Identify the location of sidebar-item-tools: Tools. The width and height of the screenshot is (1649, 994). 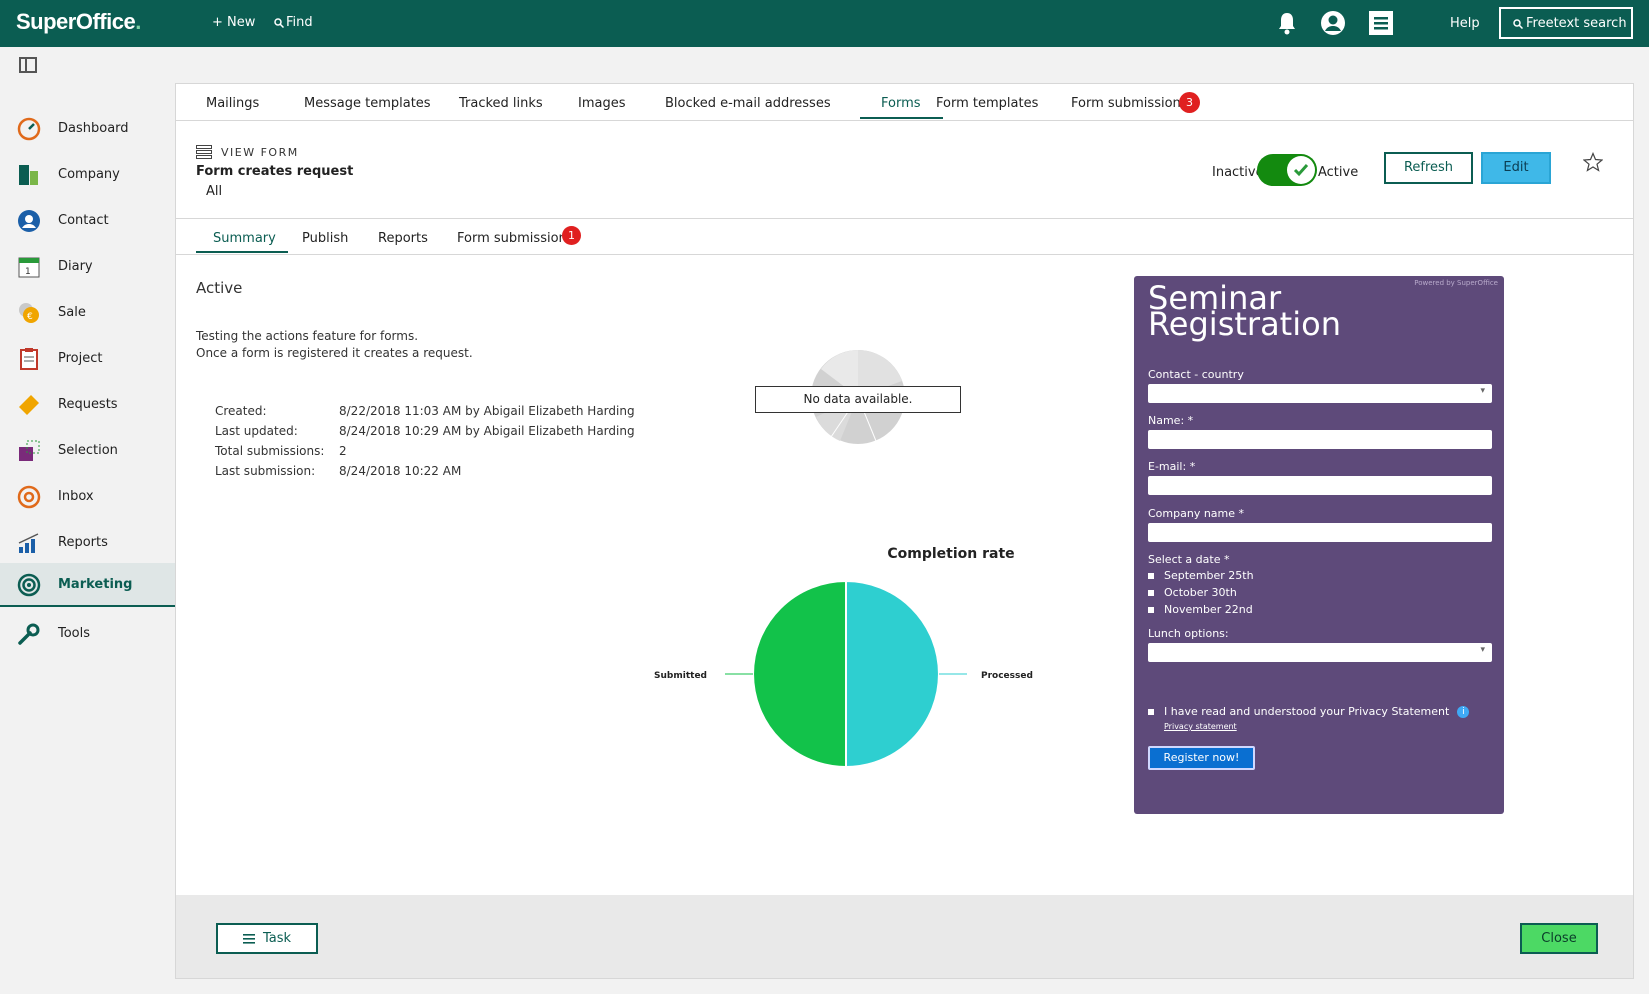
(87, 634).